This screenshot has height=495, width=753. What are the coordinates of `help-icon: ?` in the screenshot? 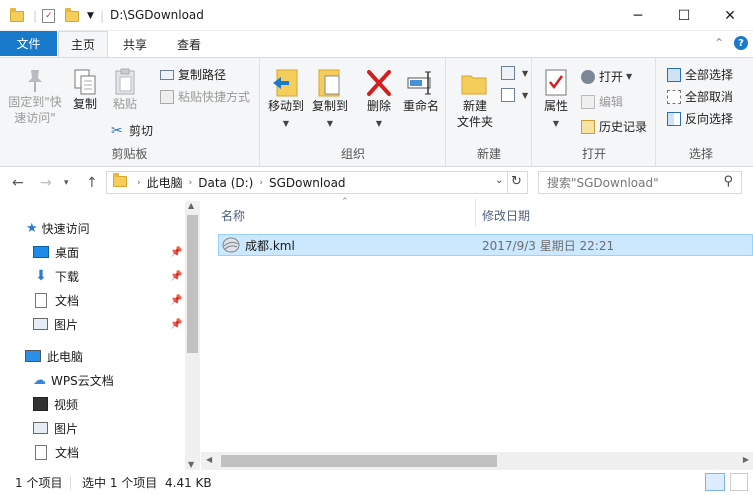 It's located at (741, 43).